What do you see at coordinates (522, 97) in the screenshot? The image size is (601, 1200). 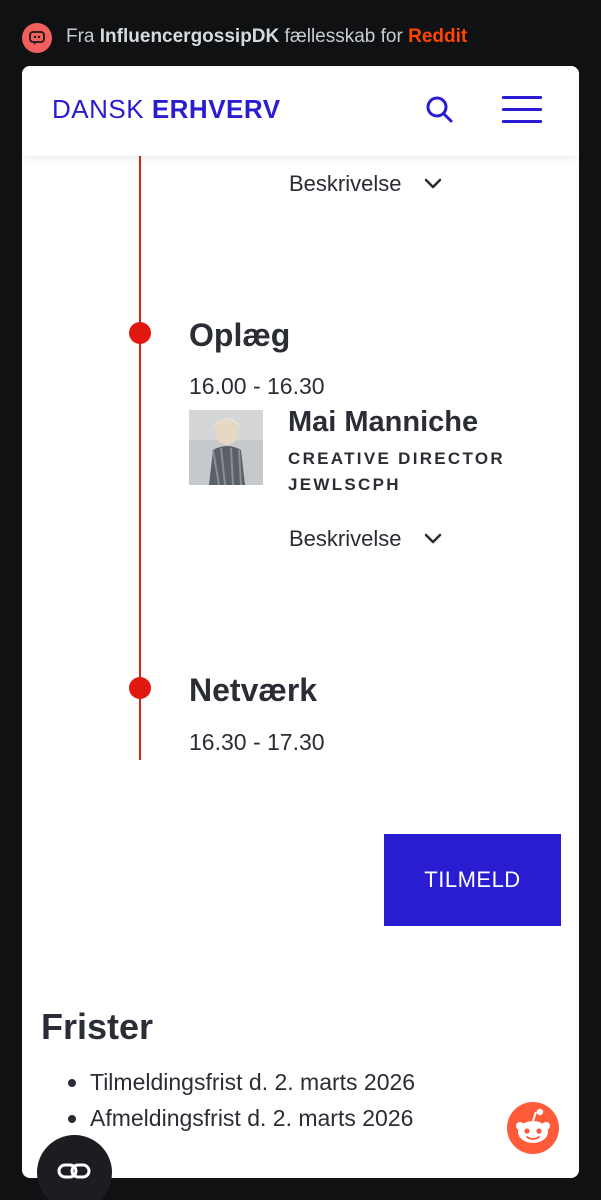 I see `hamburger-menu-icon` at bounding box center [522, 97].